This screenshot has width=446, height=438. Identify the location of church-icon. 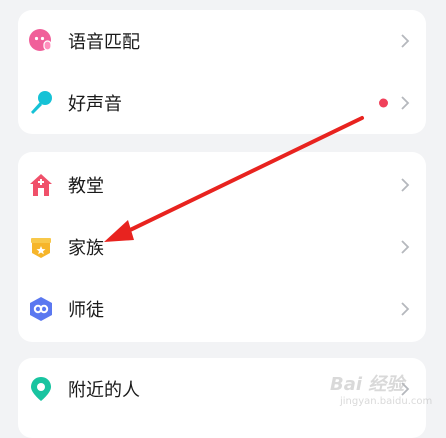
(41, 185).